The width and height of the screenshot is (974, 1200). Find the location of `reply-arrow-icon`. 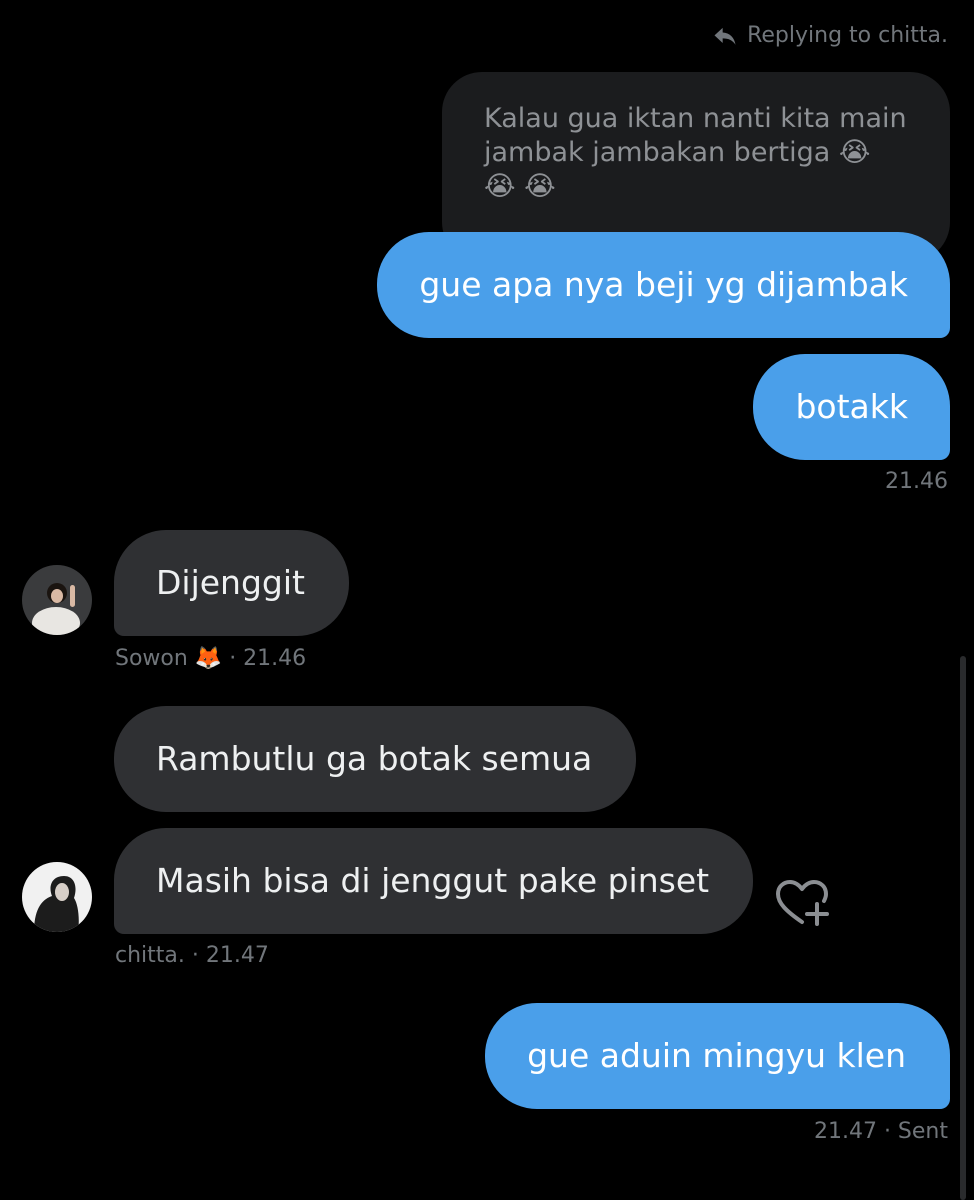

reply-arrow-icon is located at coordinates (725, 36).